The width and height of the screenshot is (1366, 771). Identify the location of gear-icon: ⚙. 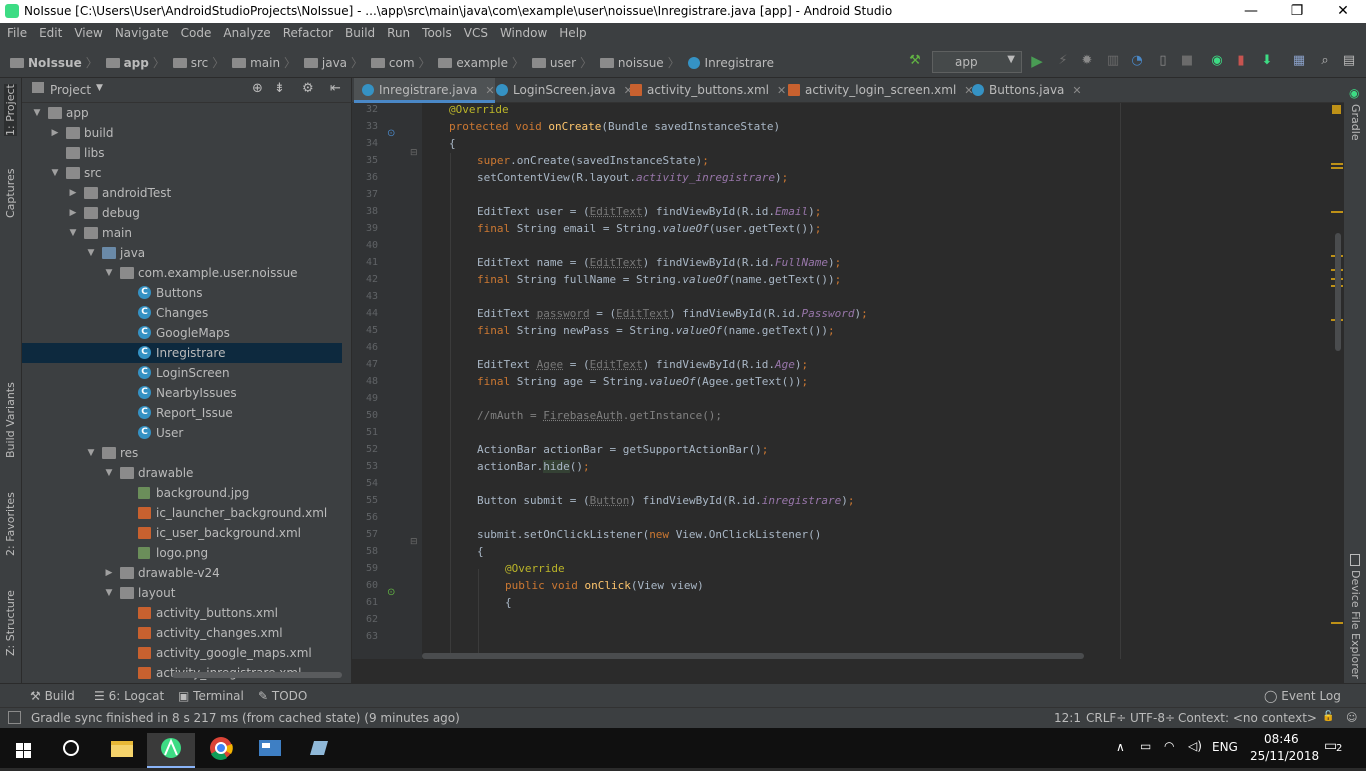
(308, 88).